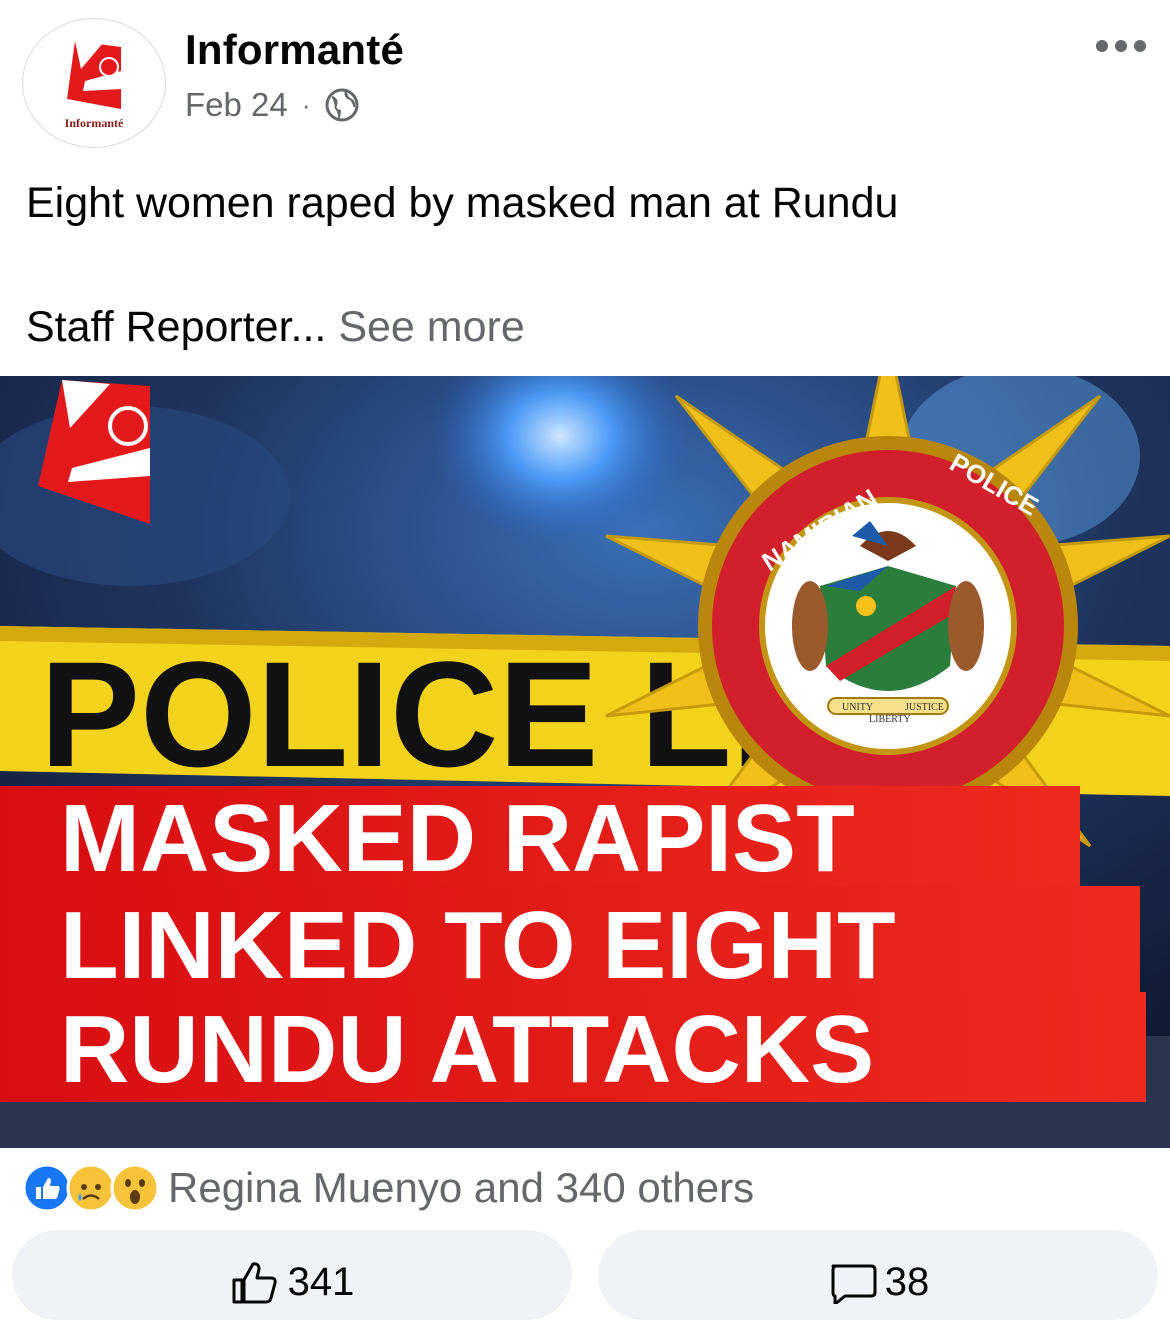  I want to click on reactions-summary: Regina Muenyo and 340 others, so click(388, 1188).